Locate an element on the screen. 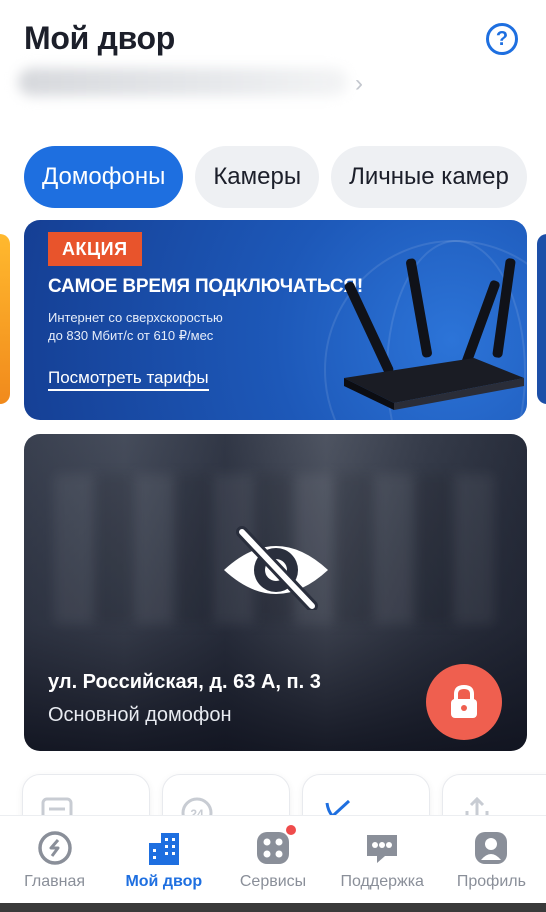 This screenshot has height=912, width=546. nav-profile: Профиль is located at coordinates (491, 859).